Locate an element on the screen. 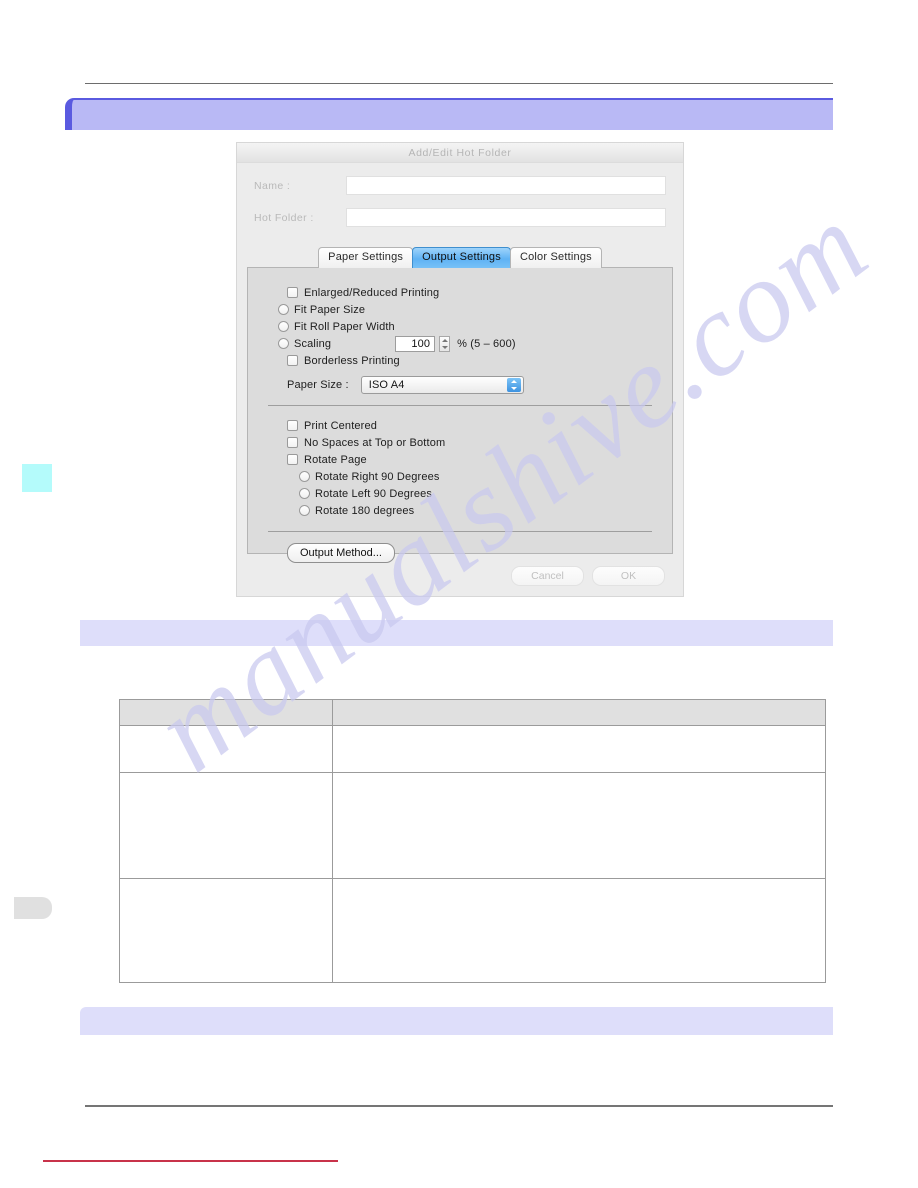 This screenshot has height=1188, width=918. select-stepper-icon is located at coordinates (513, 384).